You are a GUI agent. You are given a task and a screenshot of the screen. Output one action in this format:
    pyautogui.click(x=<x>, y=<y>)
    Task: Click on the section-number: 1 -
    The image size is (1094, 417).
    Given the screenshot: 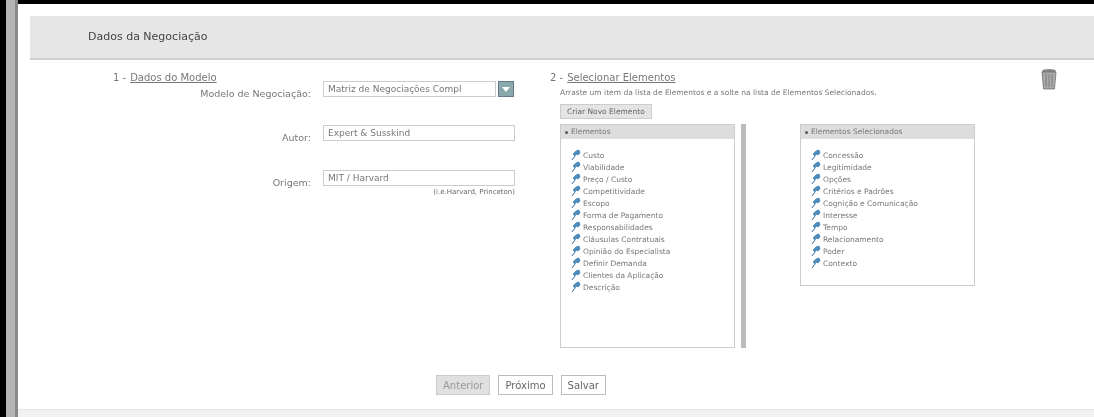 What is the action you would take?
    pyautogui.click(x=120, y=78)
    